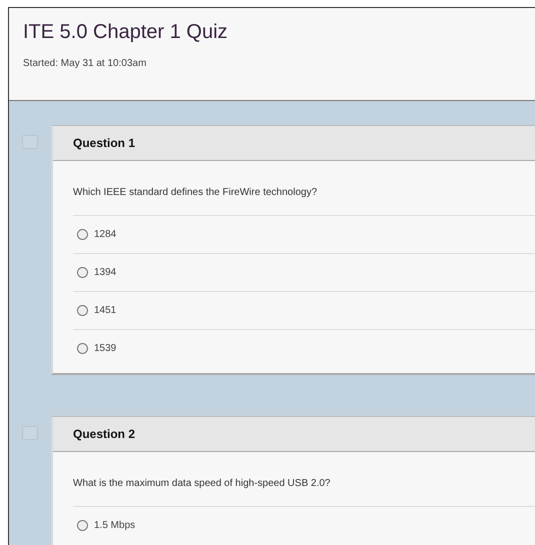 This screenshot has height=545, width=535. I want to click on answer-label: 1539, so click(105, 348).